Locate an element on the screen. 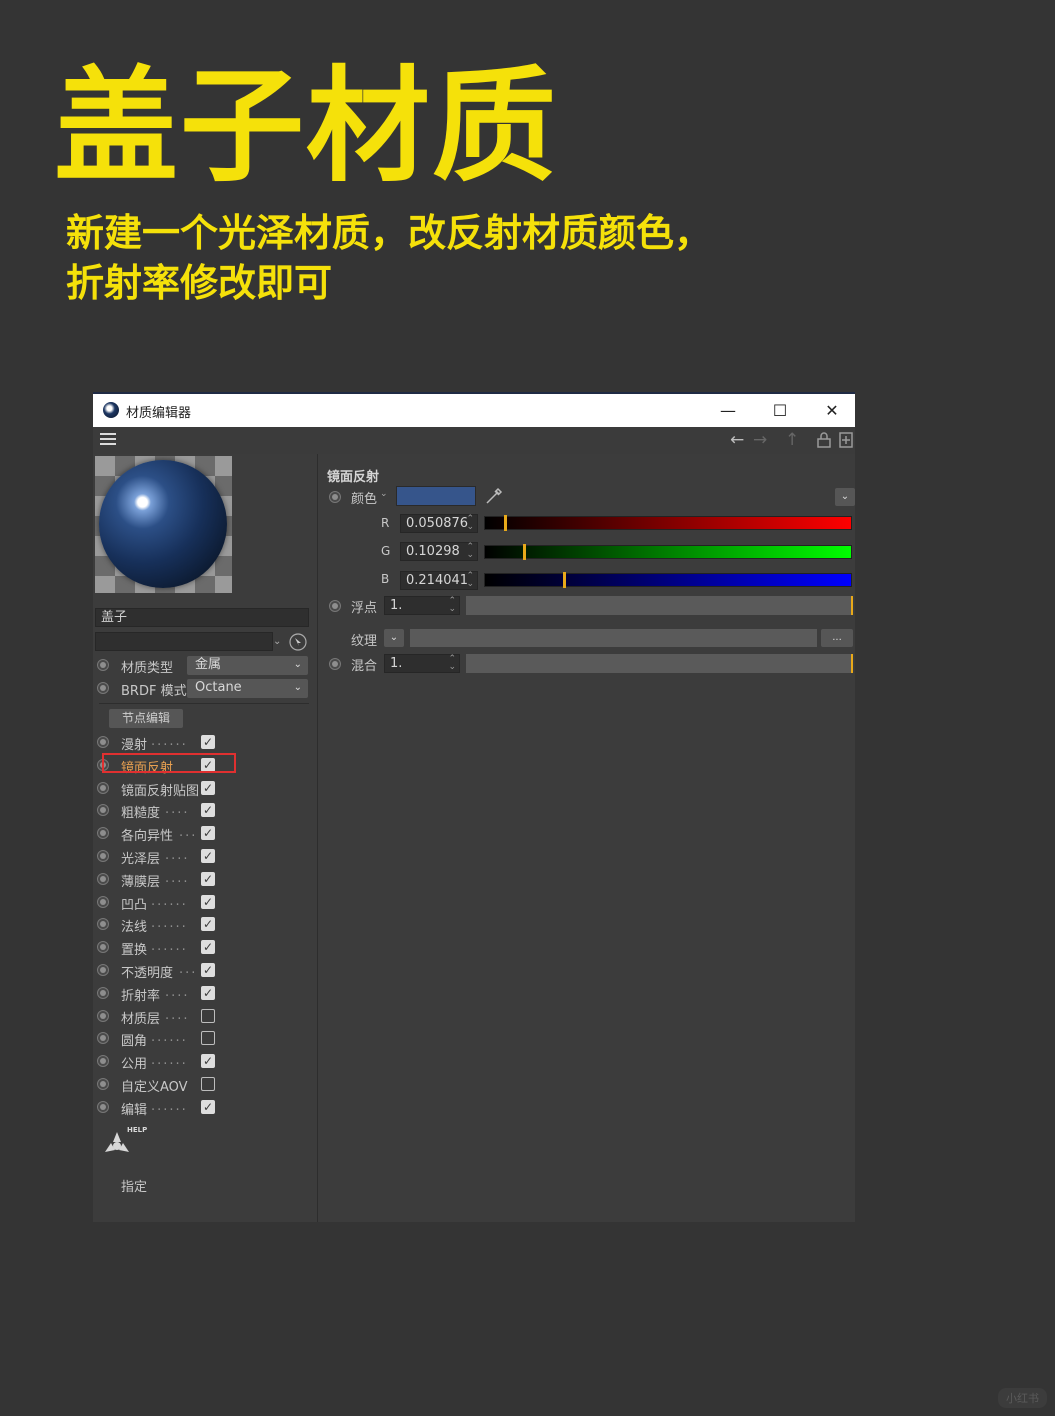  mix-value-field: 1. ⌃ ⌄ is located at coordinates (422, 663).